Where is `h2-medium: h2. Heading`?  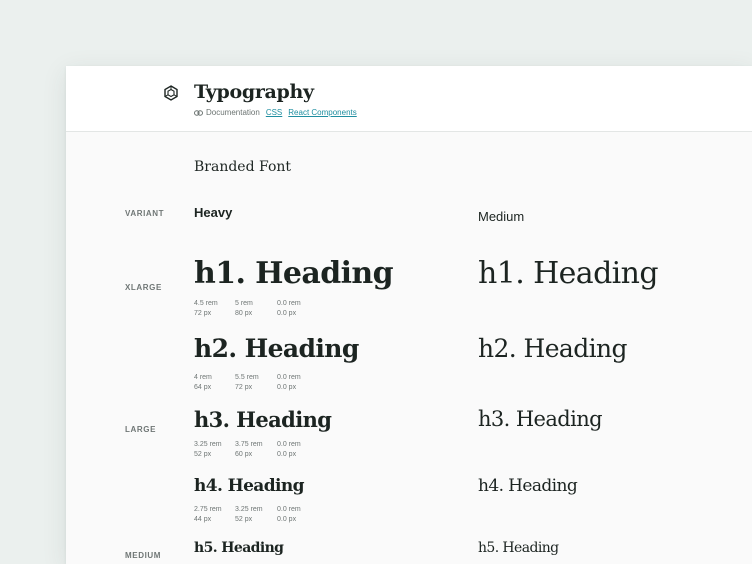
h2-medium: h2. Heading is located at coordinates (553, 348).